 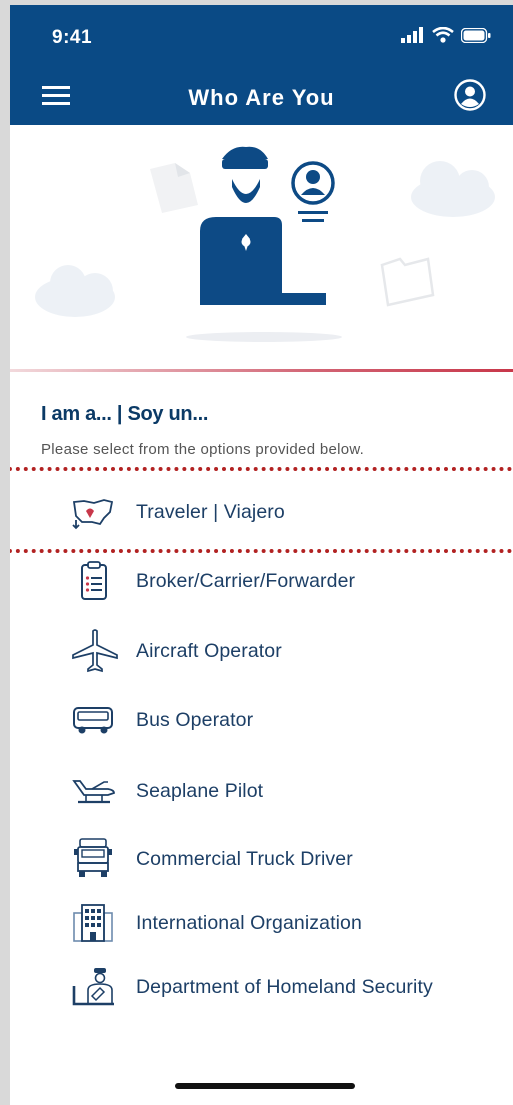 I want to click on option-label: Bus Operator, so click(x=195, y=719).